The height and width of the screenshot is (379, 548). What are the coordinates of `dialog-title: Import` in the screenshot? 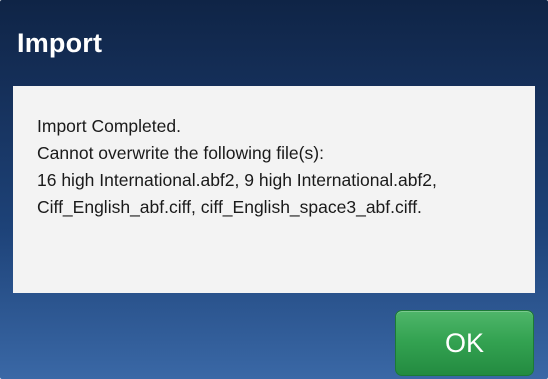 It's located at (60, 43).